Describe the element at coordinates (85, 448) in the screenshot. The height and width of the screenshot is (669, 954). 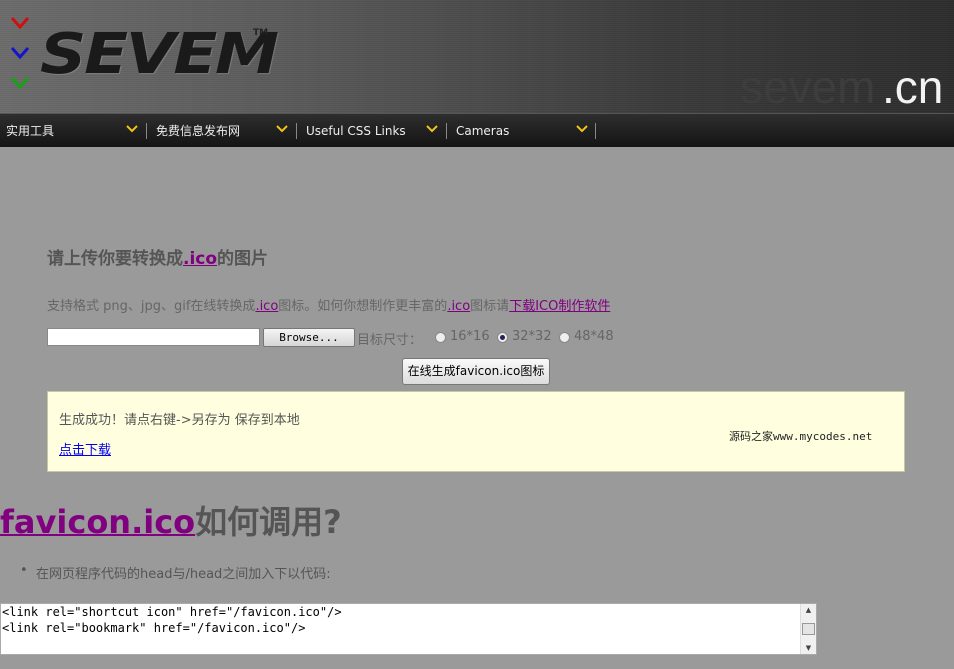
I see `download-link: 点击下载` at that location.